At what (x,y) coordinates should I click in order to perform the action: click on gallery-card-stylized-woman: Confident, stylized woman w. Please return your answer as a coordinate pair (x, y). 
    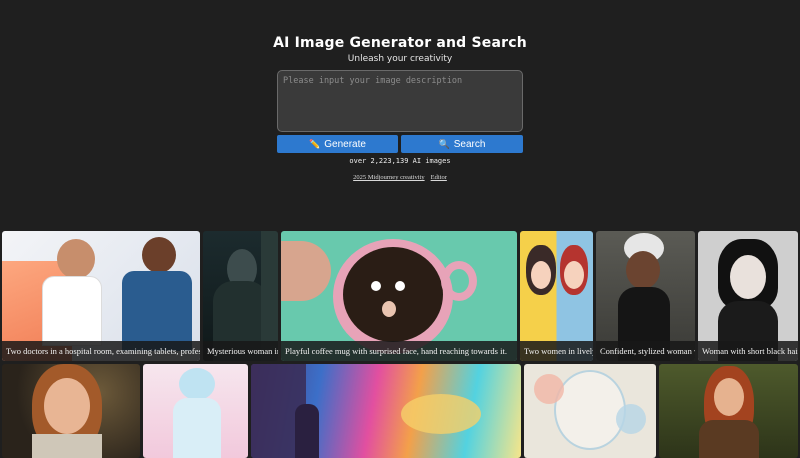
    Looking at the image, I should click on (645, 296).